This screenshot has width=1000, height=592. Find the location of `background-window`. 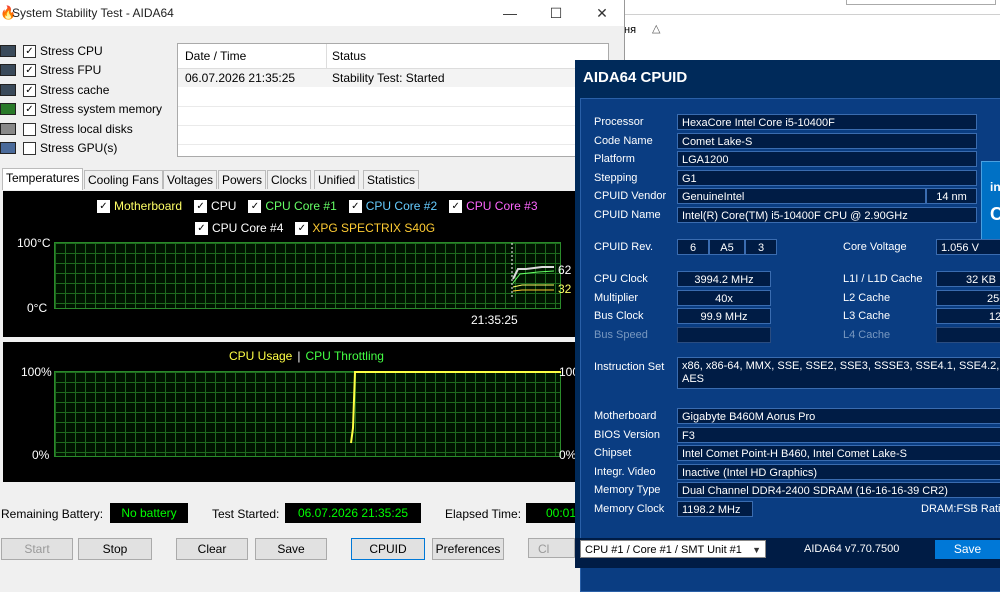

background-window is located at coordinates (812, 30).